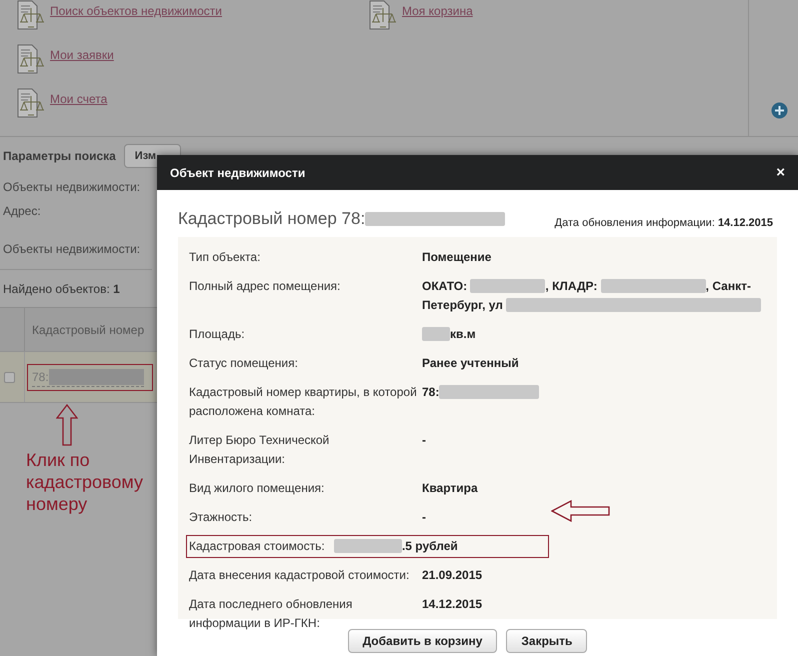 Image resolution: width=798 pixels, height=656 pixels. What do you see at coordinates (257, 488) in the screenshot?
I see `field-label: Вид жилого помещения:` at bounding box center [257, 488].